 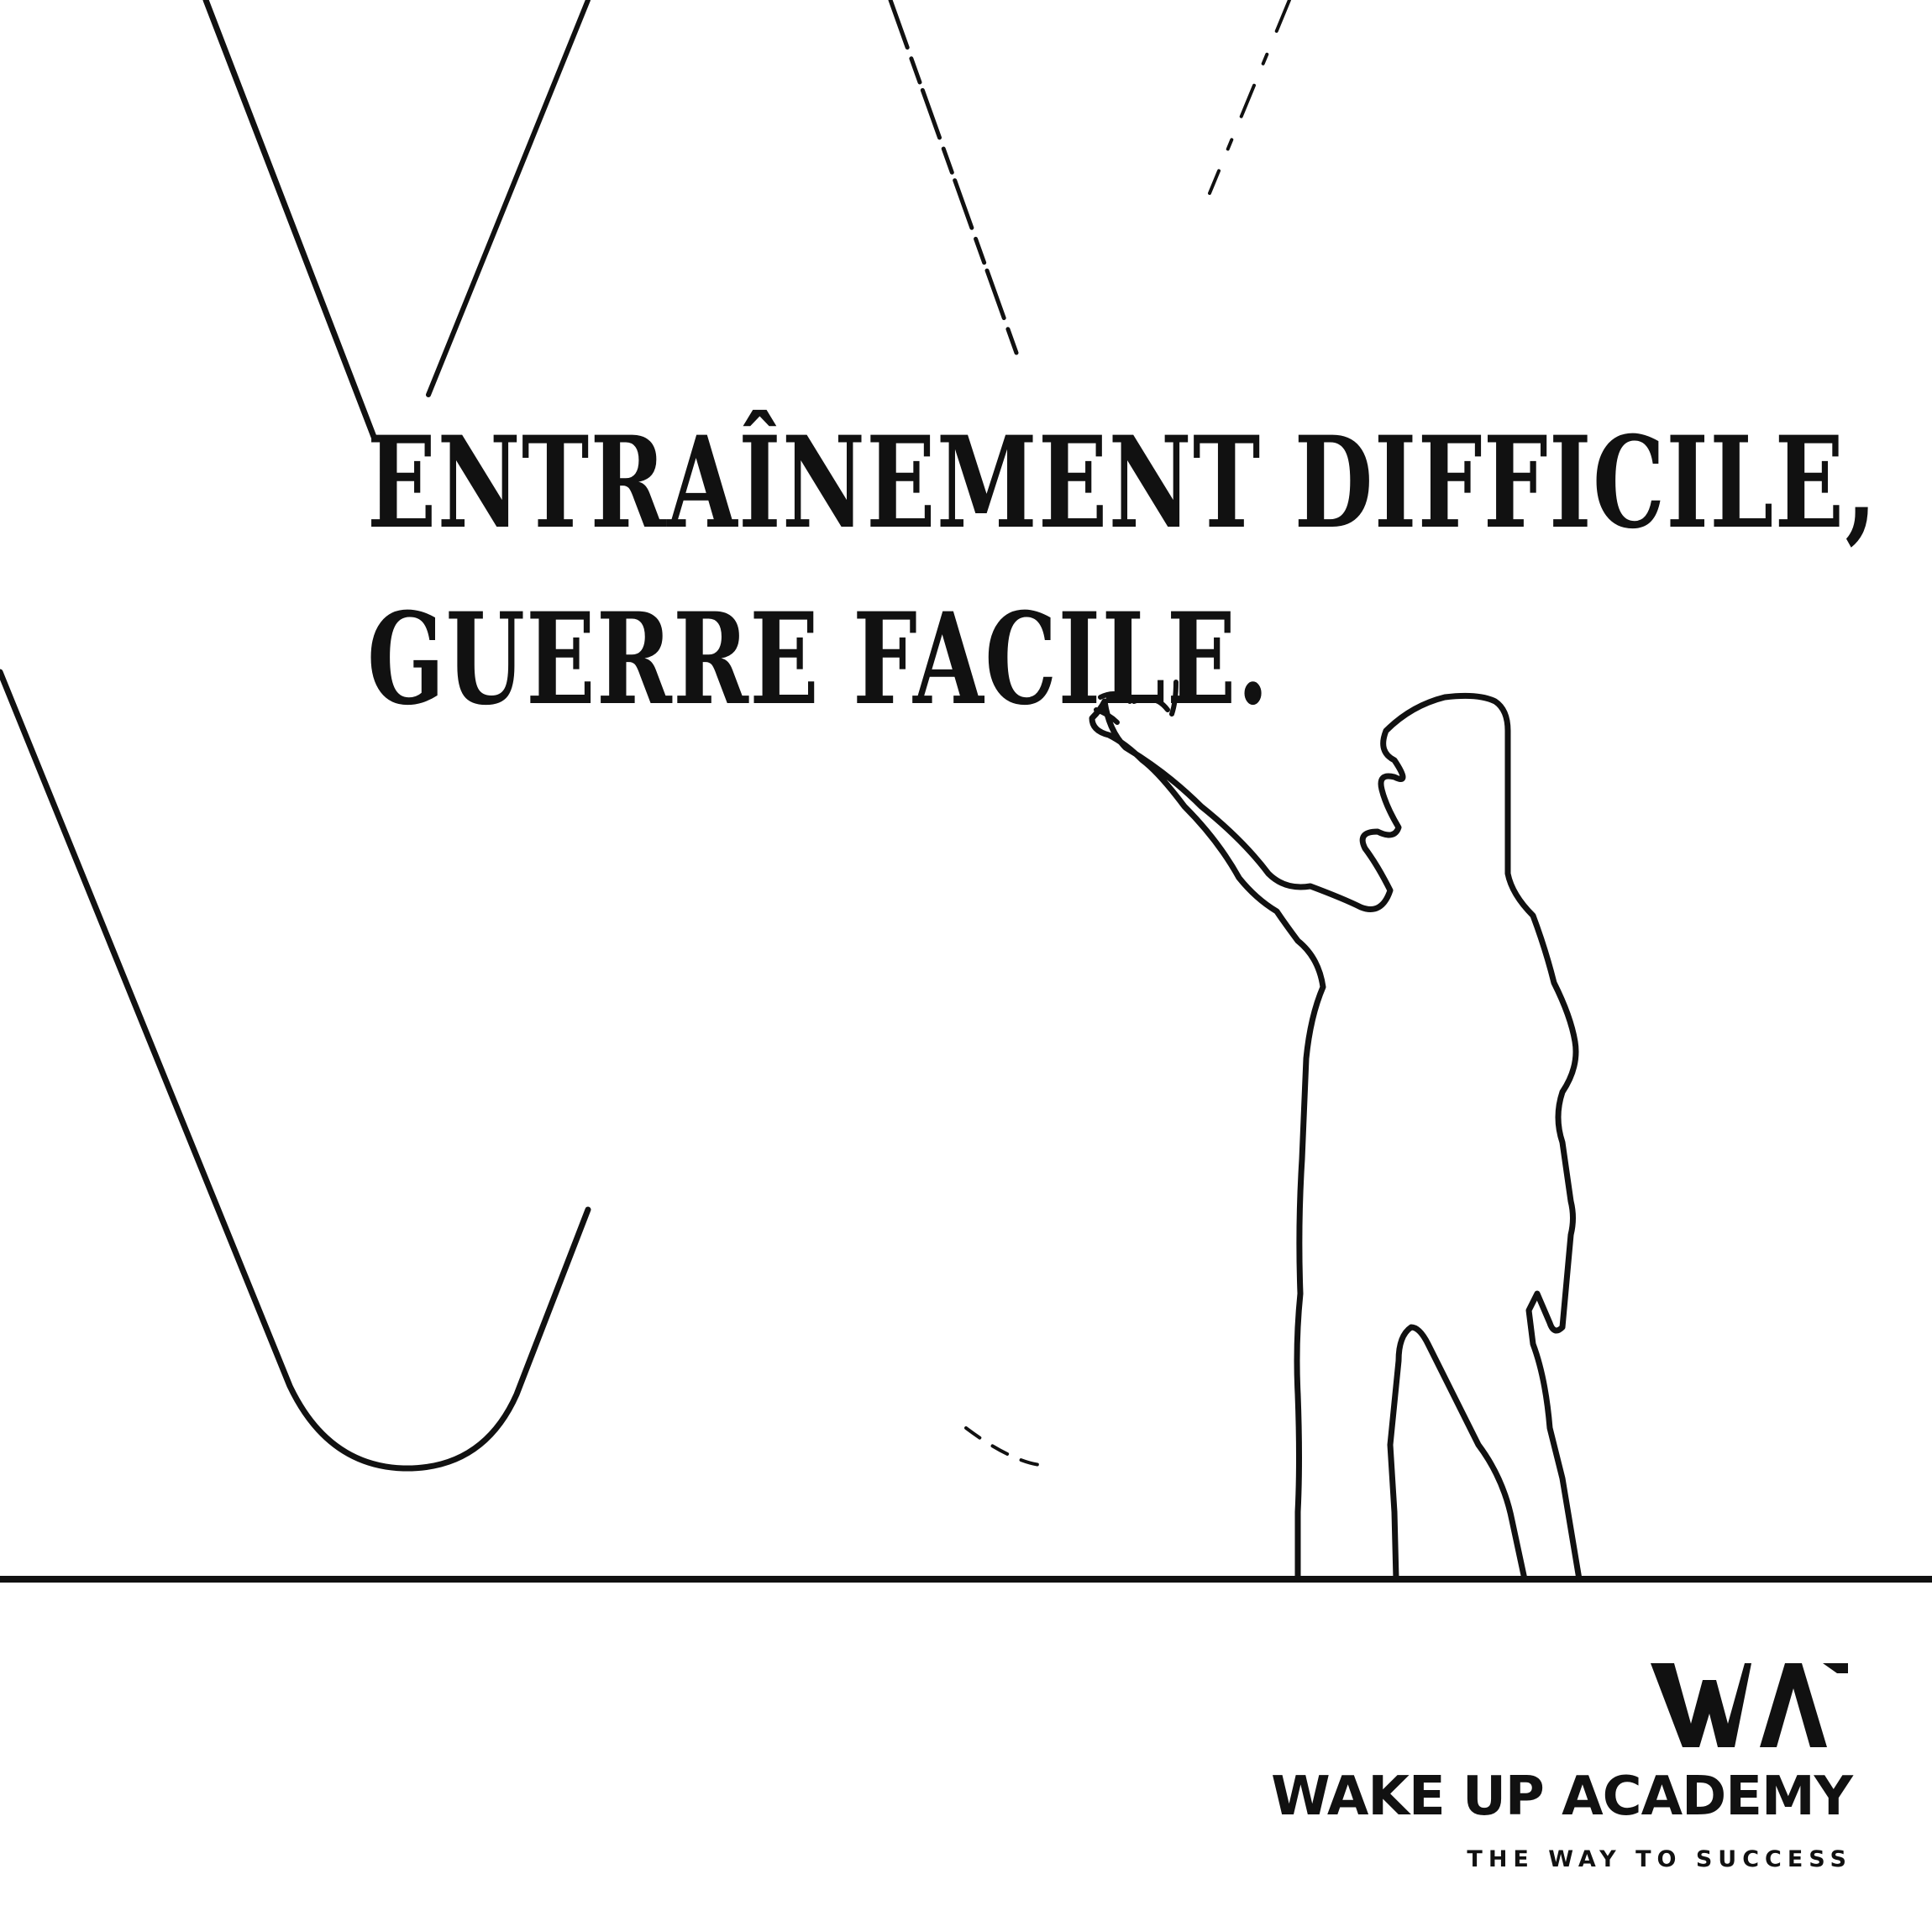 What do you see at coordinates (1122, 483) in the screenshot?
I see `quote-line-1: ENTRAÎNEMENT DIFFICILE,` at bounding box center [1122, 483].